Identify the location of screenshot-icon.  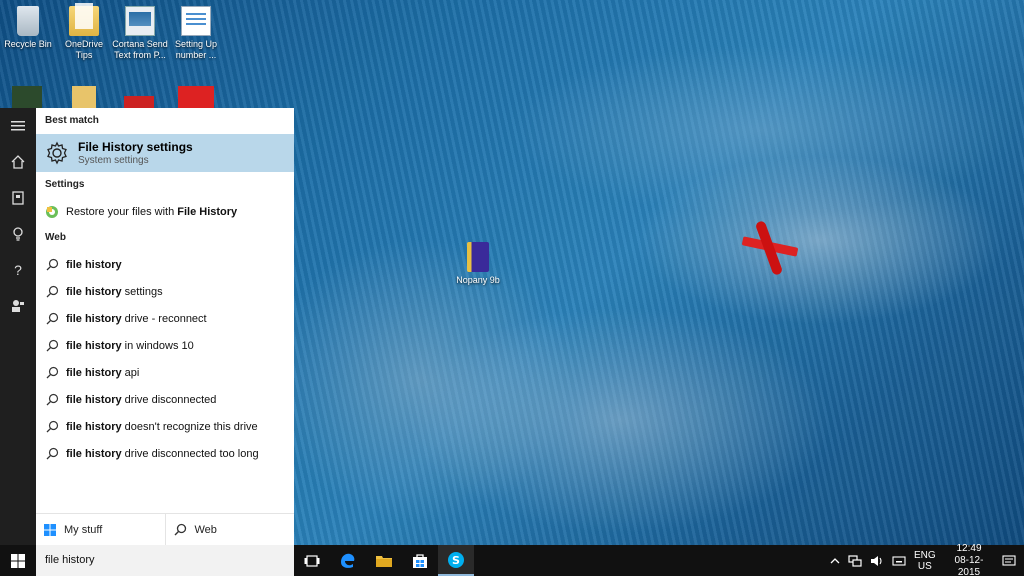
(140, 21).